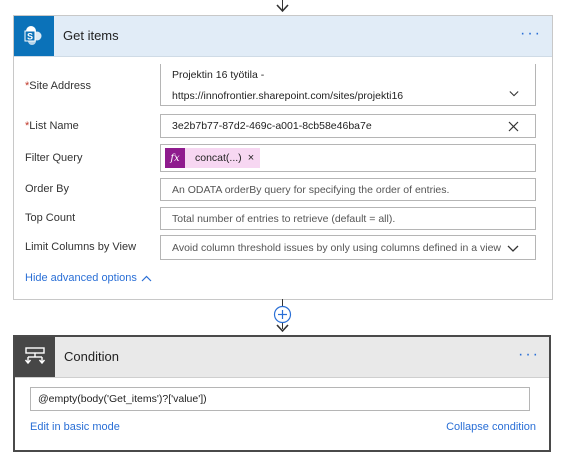 Image resolution: width=569 pixels, height=460 pixels. What do you see at coordinates (272, 126) in the screenshot?
I see `list-name-value: 3e2b7b77-87d2-469c-a001-8cb58e46ba7e` at bounding box center [272, 126].